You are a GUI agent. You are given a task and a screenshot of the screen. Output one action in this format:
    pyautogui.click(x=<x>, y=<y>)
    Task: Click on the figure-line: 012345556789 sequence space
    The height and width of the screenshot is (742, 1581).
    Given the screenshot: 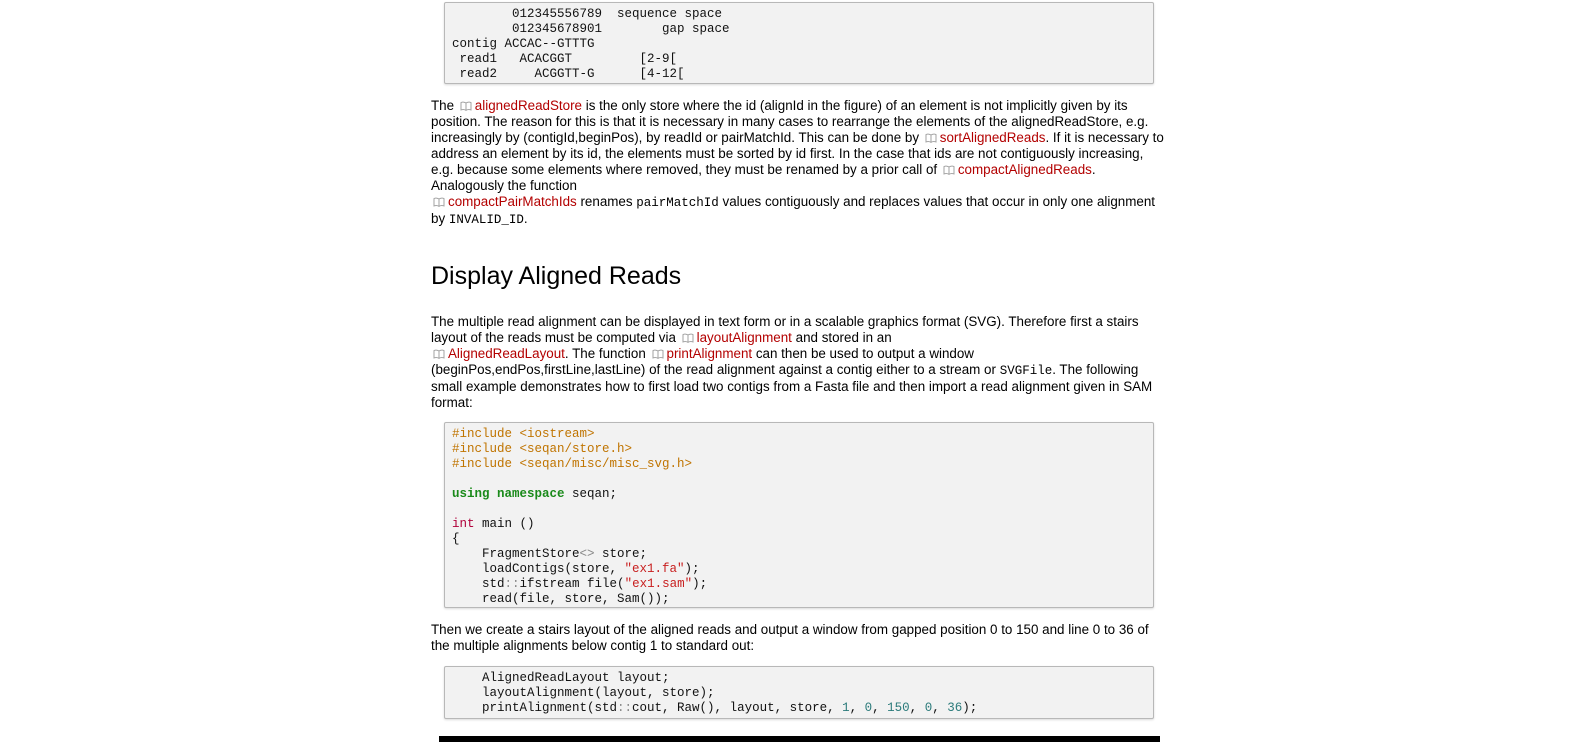 What is the action you would take?
    pyautogui.click(x=587, y=14)
    